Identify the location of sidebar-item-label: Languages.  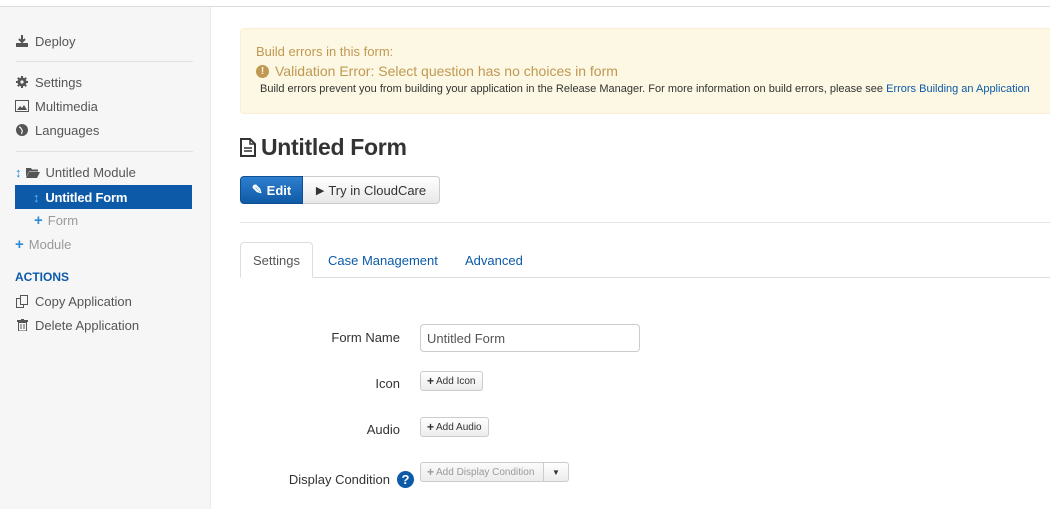
(67, 130).